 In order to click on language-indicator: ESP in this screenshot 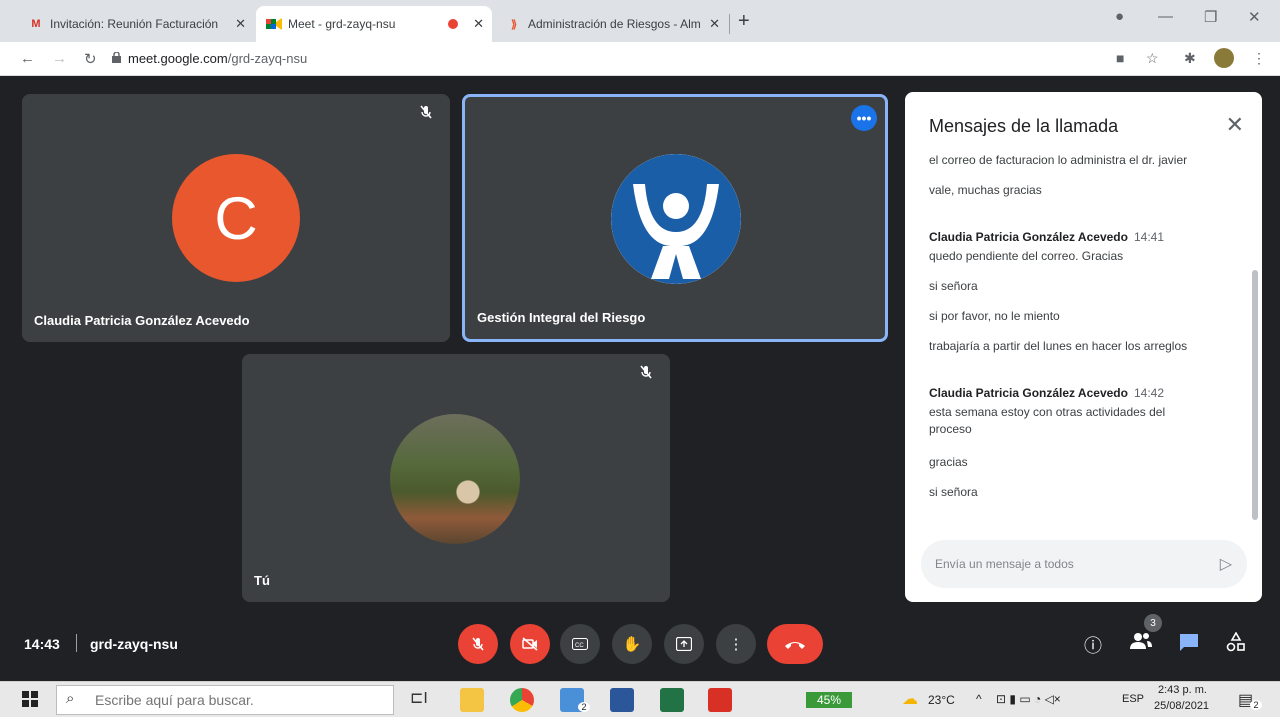, I will do `click(1133, 699)`.